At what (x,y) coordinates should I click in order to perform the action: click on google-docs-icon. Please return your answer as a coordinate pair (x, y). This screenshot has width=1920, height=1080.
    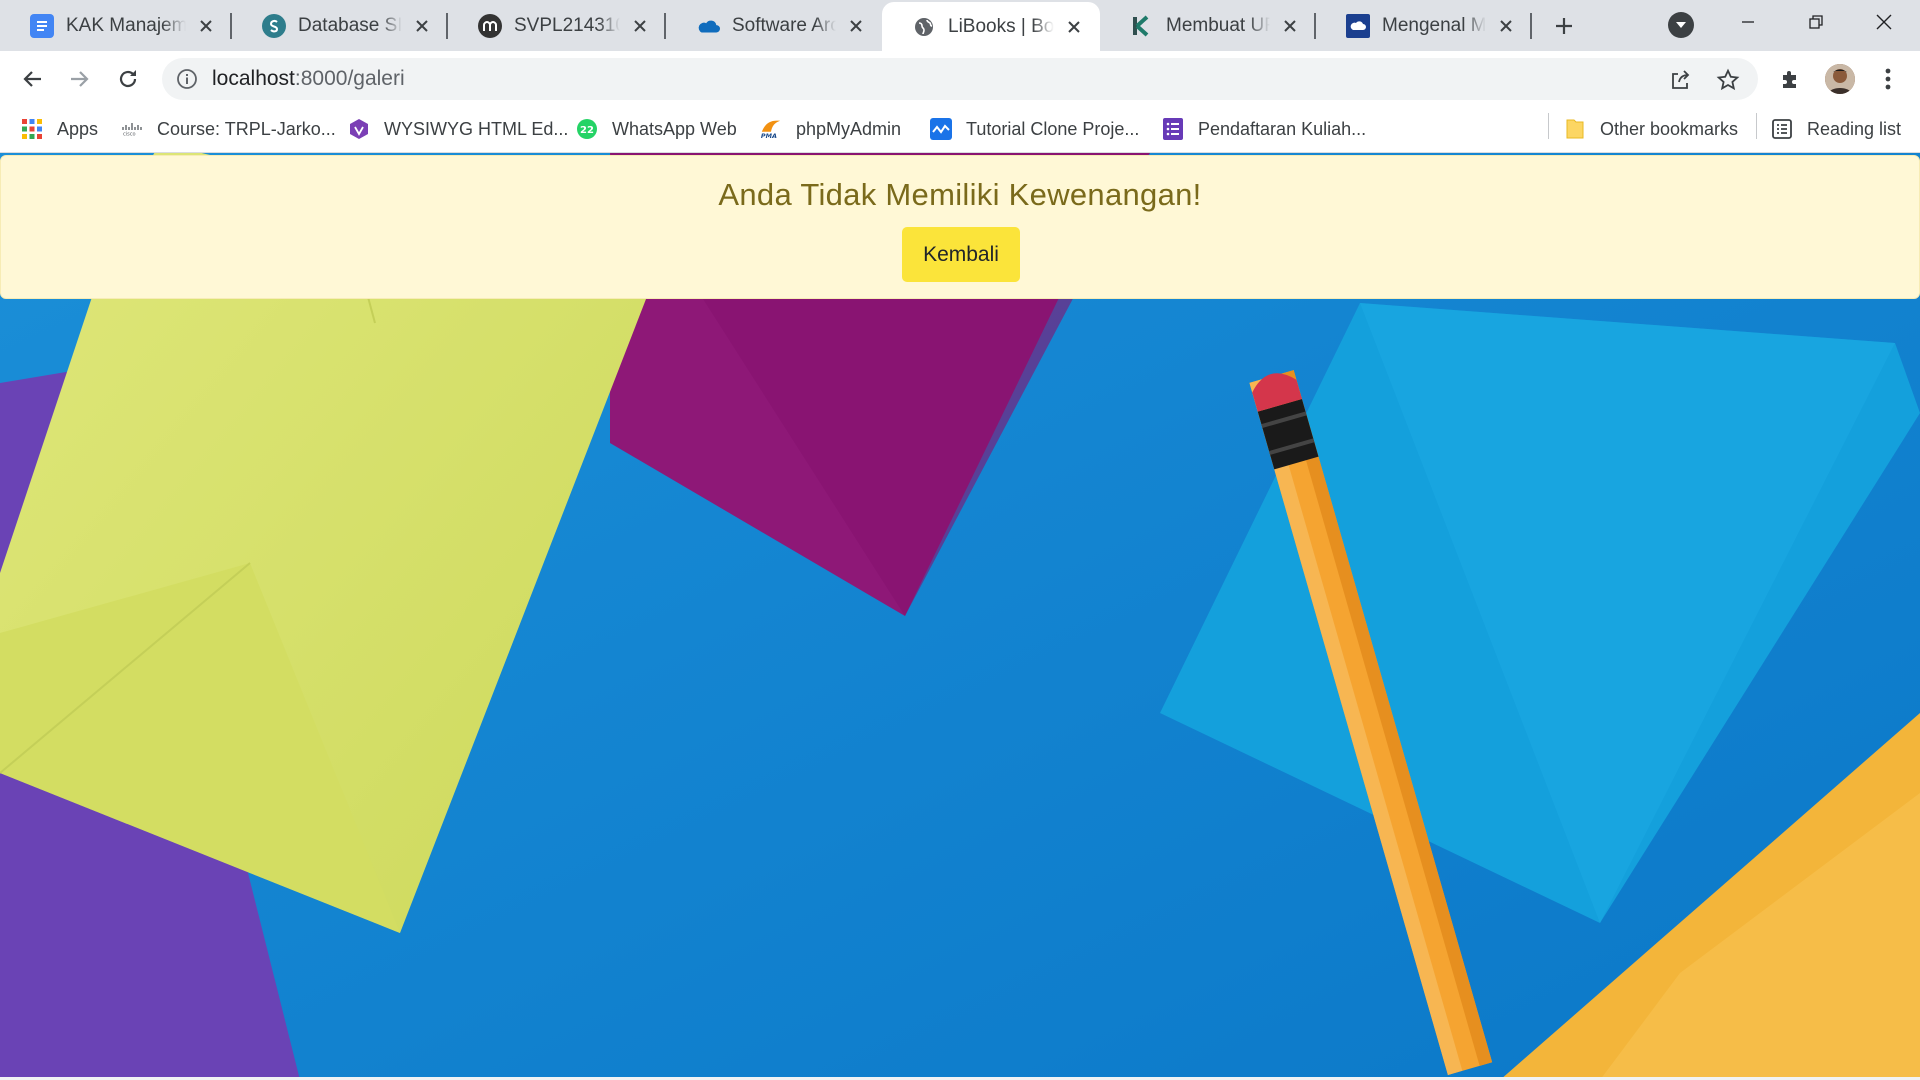
    Looking at the image, I should click on (42, 25).